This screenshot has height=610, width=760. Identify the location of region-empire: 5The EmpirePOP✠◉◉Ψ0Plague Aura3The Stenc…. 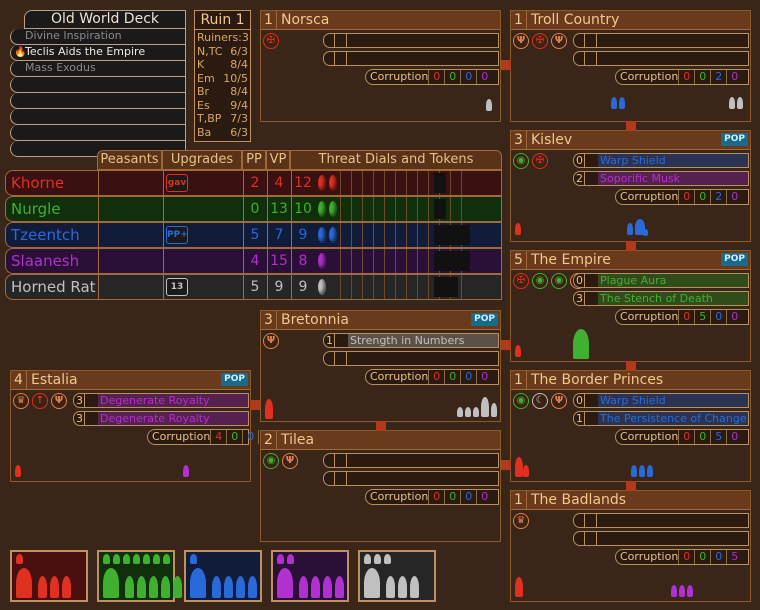
(630, 306).